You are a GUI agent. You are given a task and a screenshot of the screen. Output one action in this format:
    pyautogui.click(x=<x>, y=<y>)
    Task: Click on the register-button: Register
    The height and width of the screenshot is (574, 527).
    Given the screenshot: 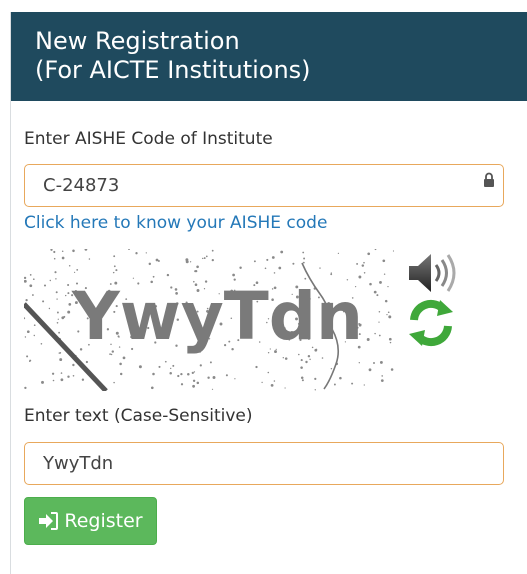 What is the action you would take?
    pyautogui.click(x=90, y=521)
    